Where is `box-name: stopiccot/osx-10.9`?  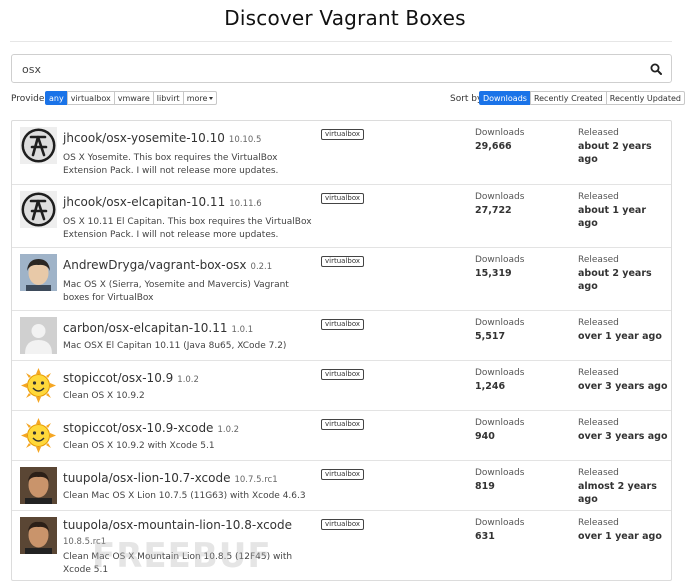 box-name: stopiccot/osx-10.9 is located at coordinates (118, 378).